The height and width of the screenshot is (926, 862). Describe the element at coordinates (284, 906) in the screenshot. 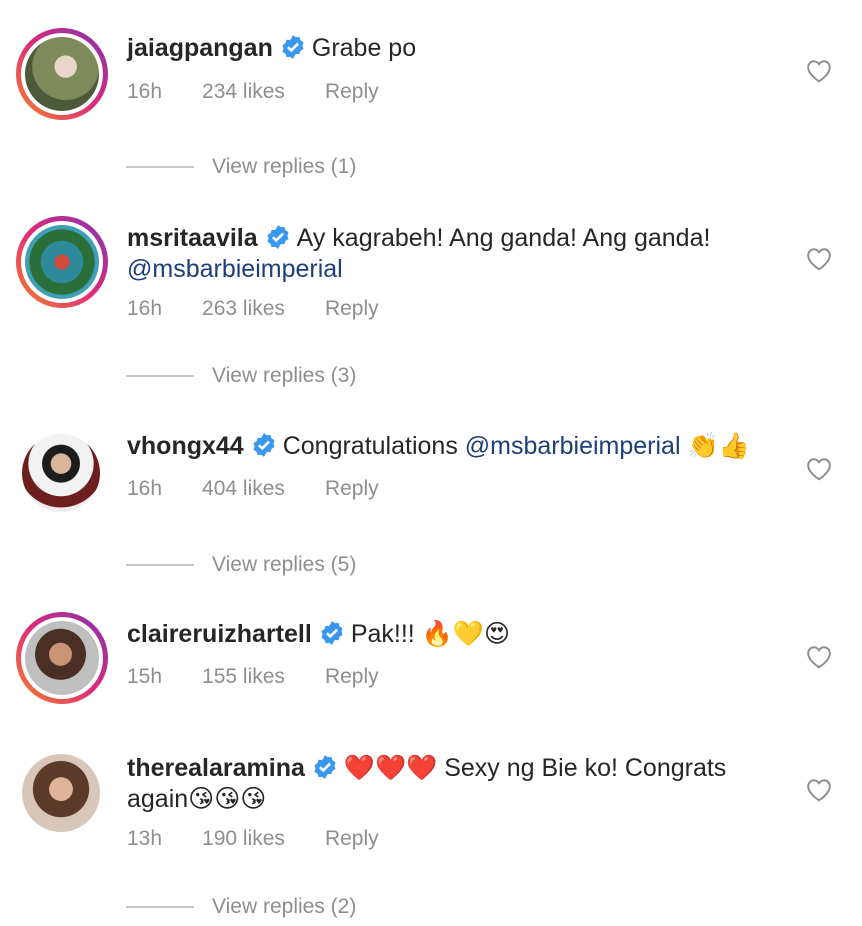

I see `view-replies-label: View replies (2)` at that location.